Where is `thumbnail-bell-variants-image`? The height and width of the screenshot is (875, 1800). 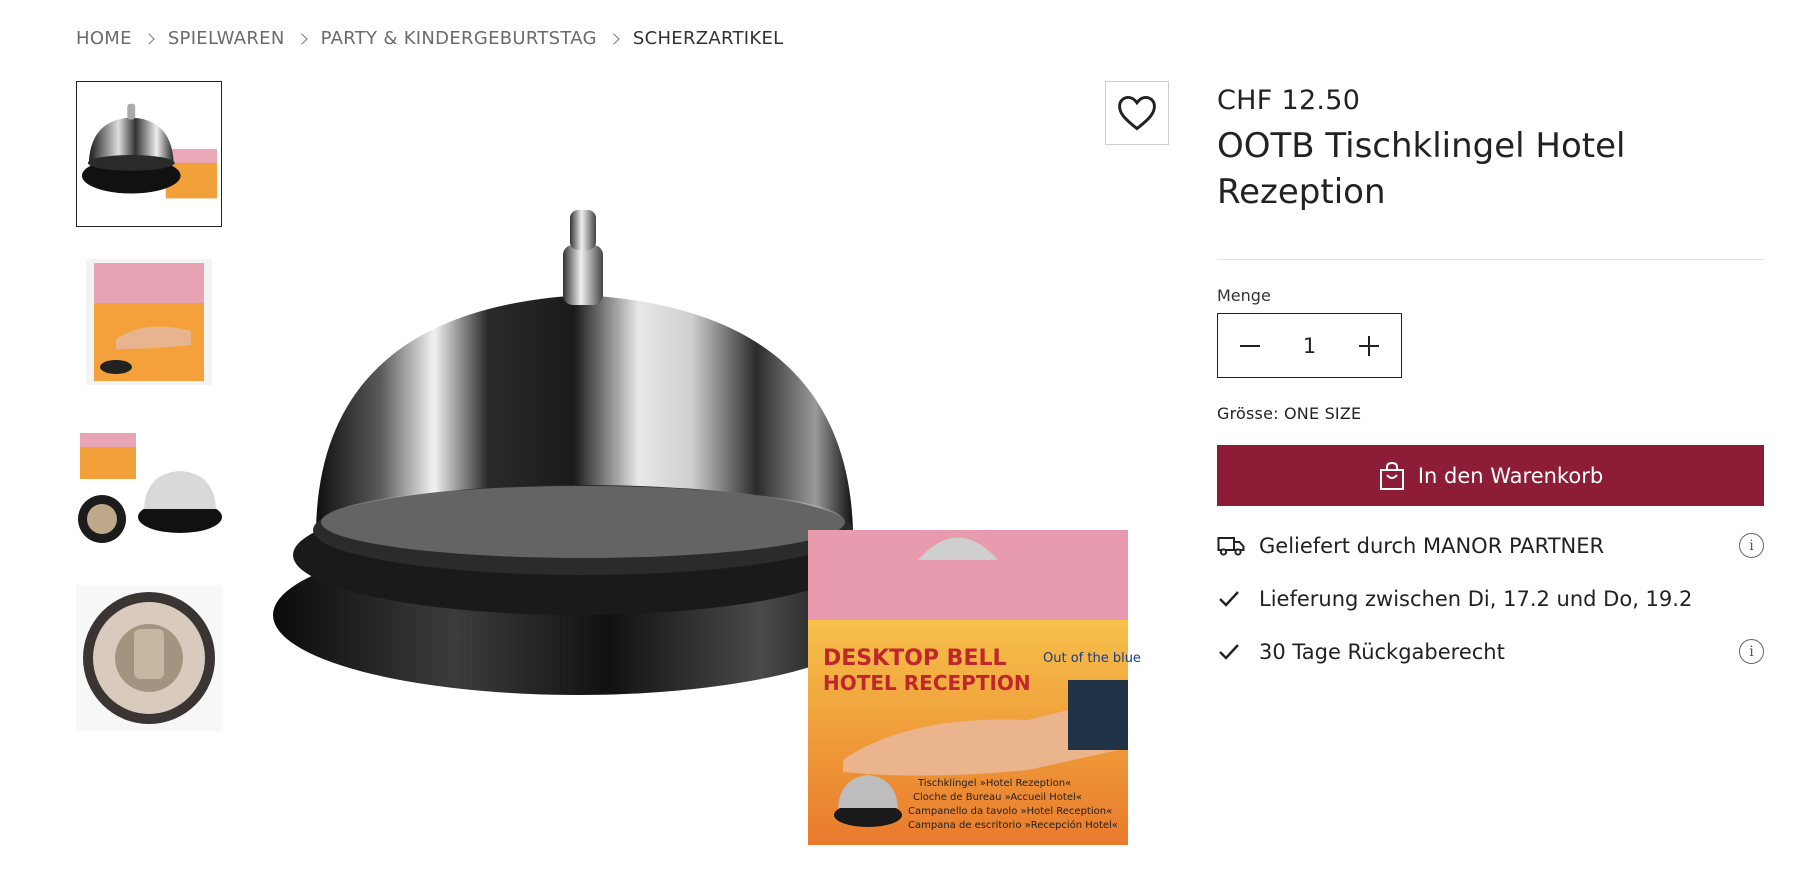
thumbnail-bell-variants-image is located at coordinates (150, 488).